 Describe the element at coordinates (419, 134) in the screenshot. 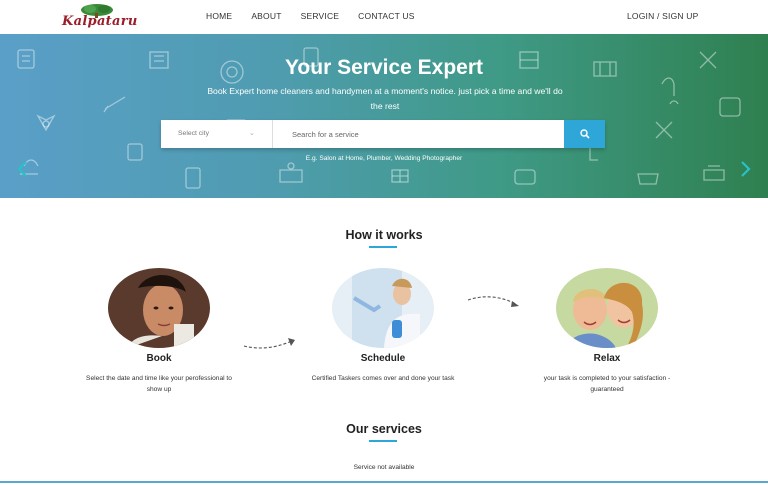

I see `service-search-input` at that location.